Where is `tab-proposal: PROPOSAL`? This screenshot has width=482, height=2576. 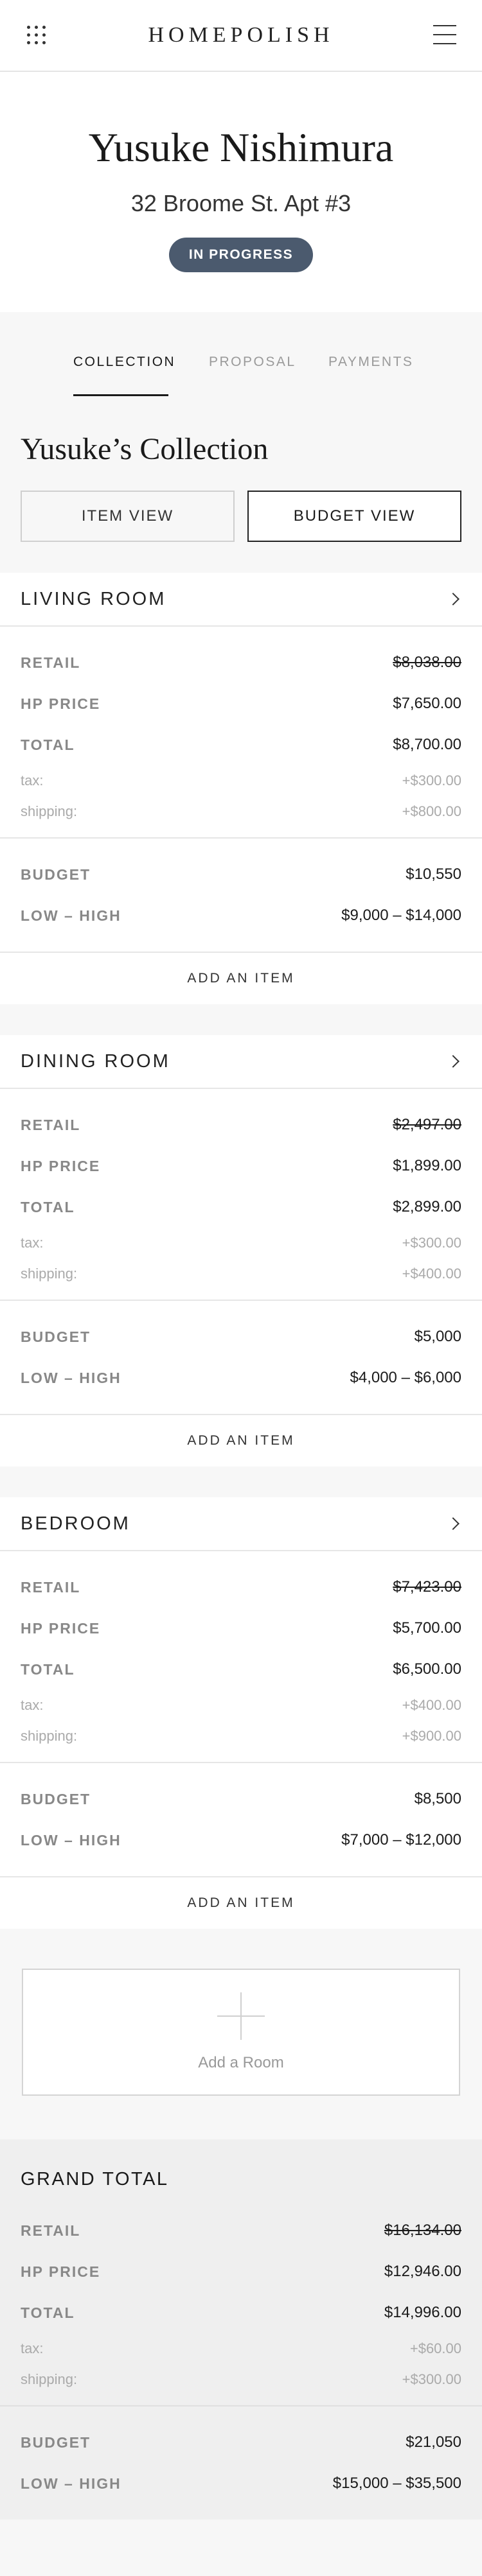 tab-proposal: PROPOSAL is located at coordinates (253, 362).